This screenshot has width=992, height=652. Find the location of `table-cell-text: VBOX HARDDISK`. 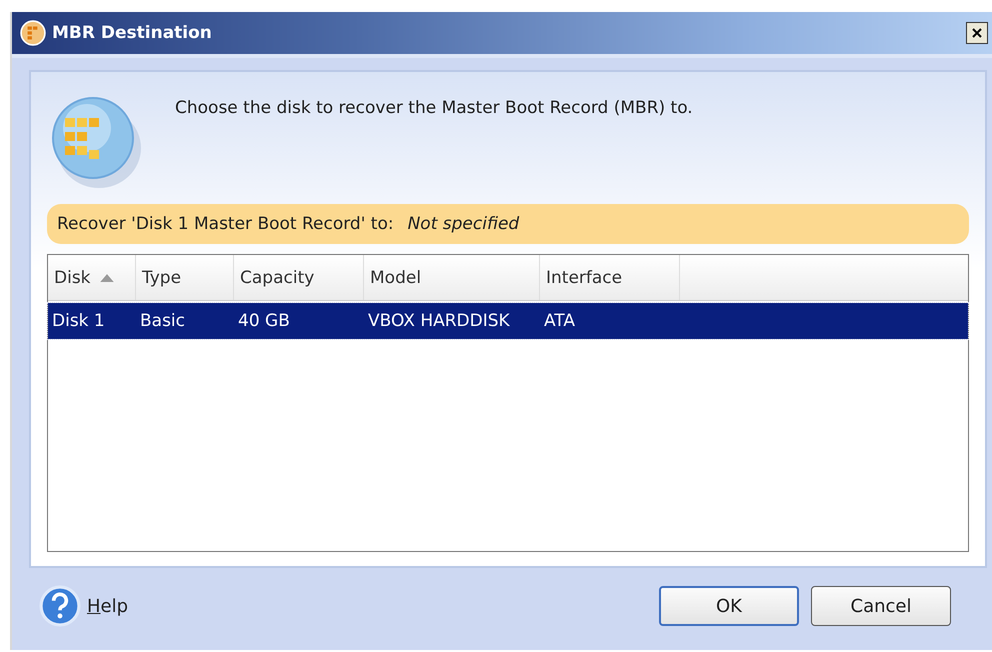

table-cell-text: VBOX HARDDISK is located at coordinates (439, 321).